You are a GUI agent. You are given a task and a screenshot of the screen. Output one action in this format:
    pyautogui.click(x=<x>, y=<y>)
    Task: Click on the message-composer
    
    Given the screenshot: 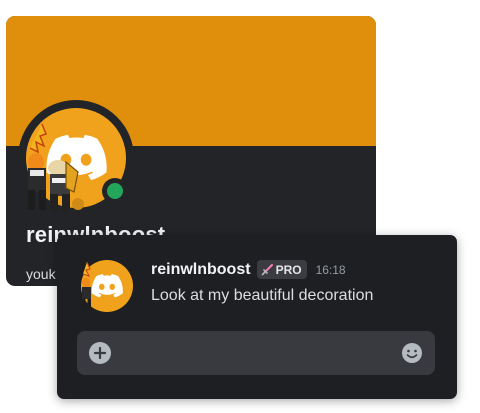 What is the action you would take?
    pyautogui.click(x=256, y=353)
    